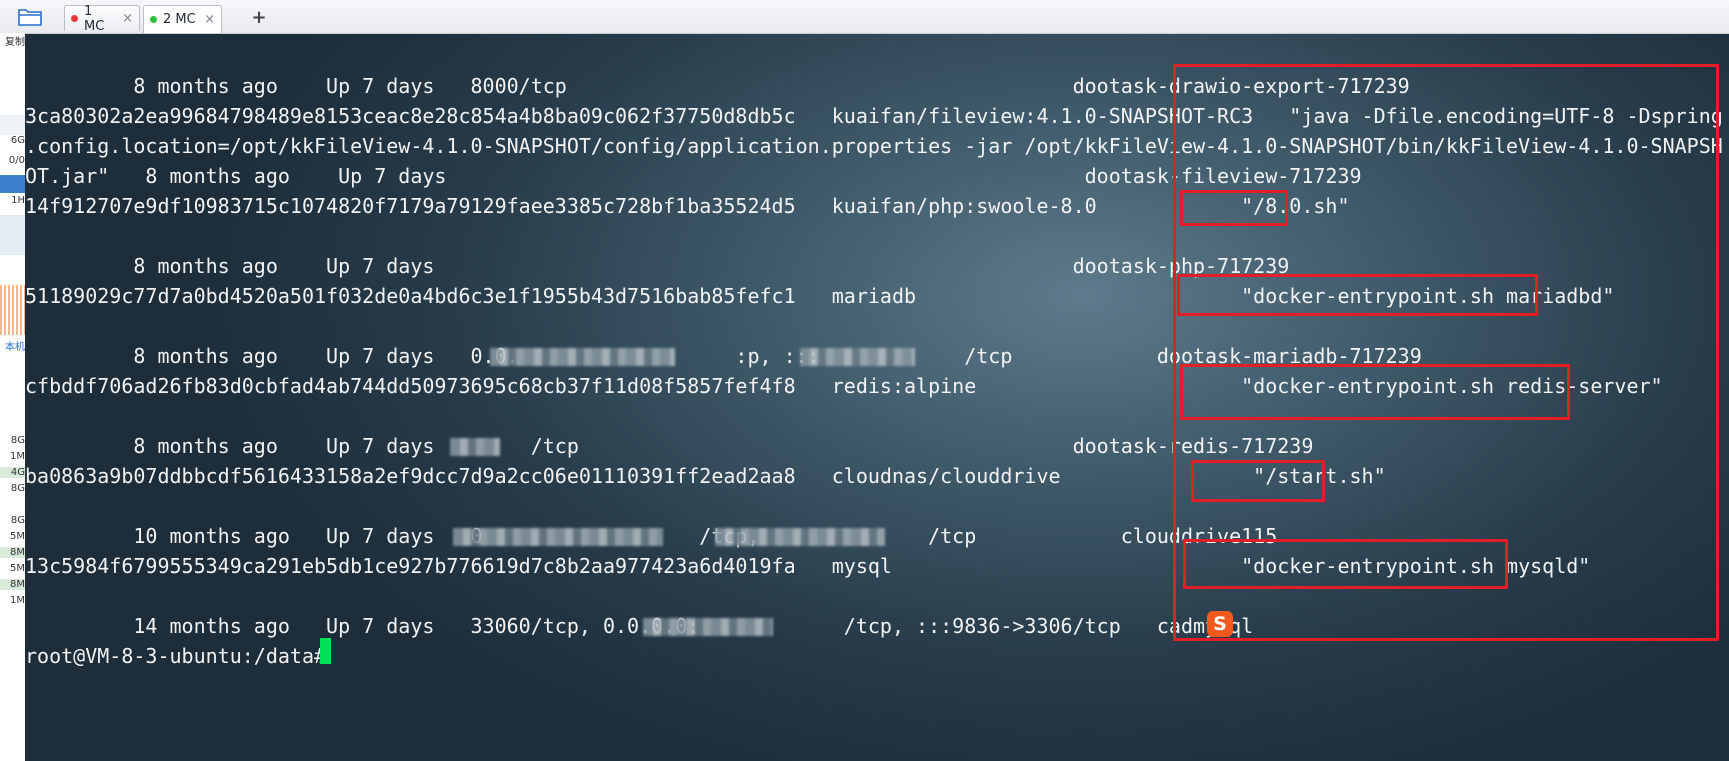 This screenshot has height=761, width=1729. Describe the element at coordinates (12, 472) in the screenshot. I see `side-item: 4G` at that location.